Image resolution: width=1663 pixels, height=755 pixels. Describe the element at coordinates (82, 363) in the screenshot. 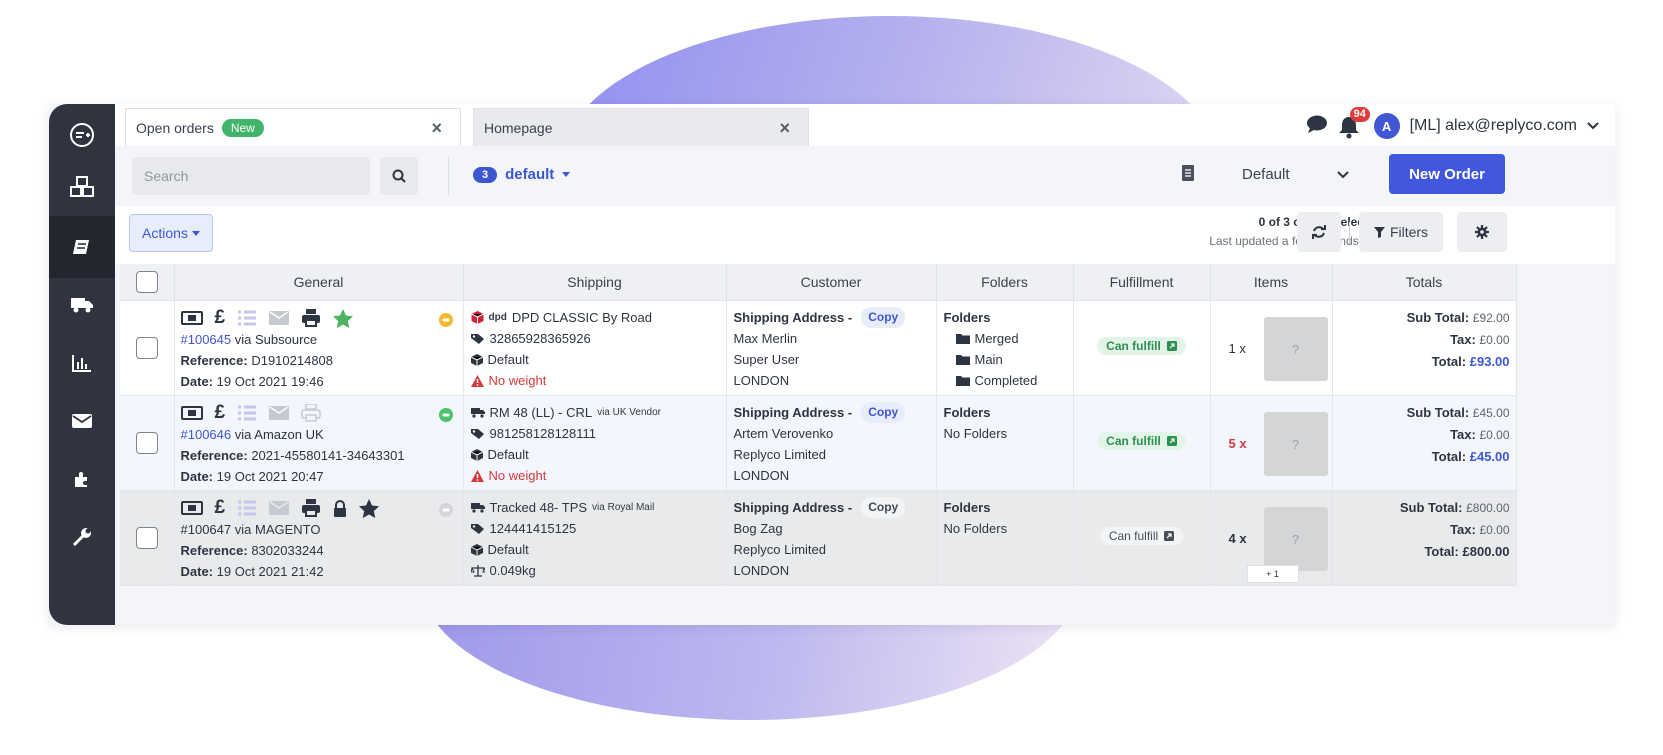

I see `reports-icon` at that location.